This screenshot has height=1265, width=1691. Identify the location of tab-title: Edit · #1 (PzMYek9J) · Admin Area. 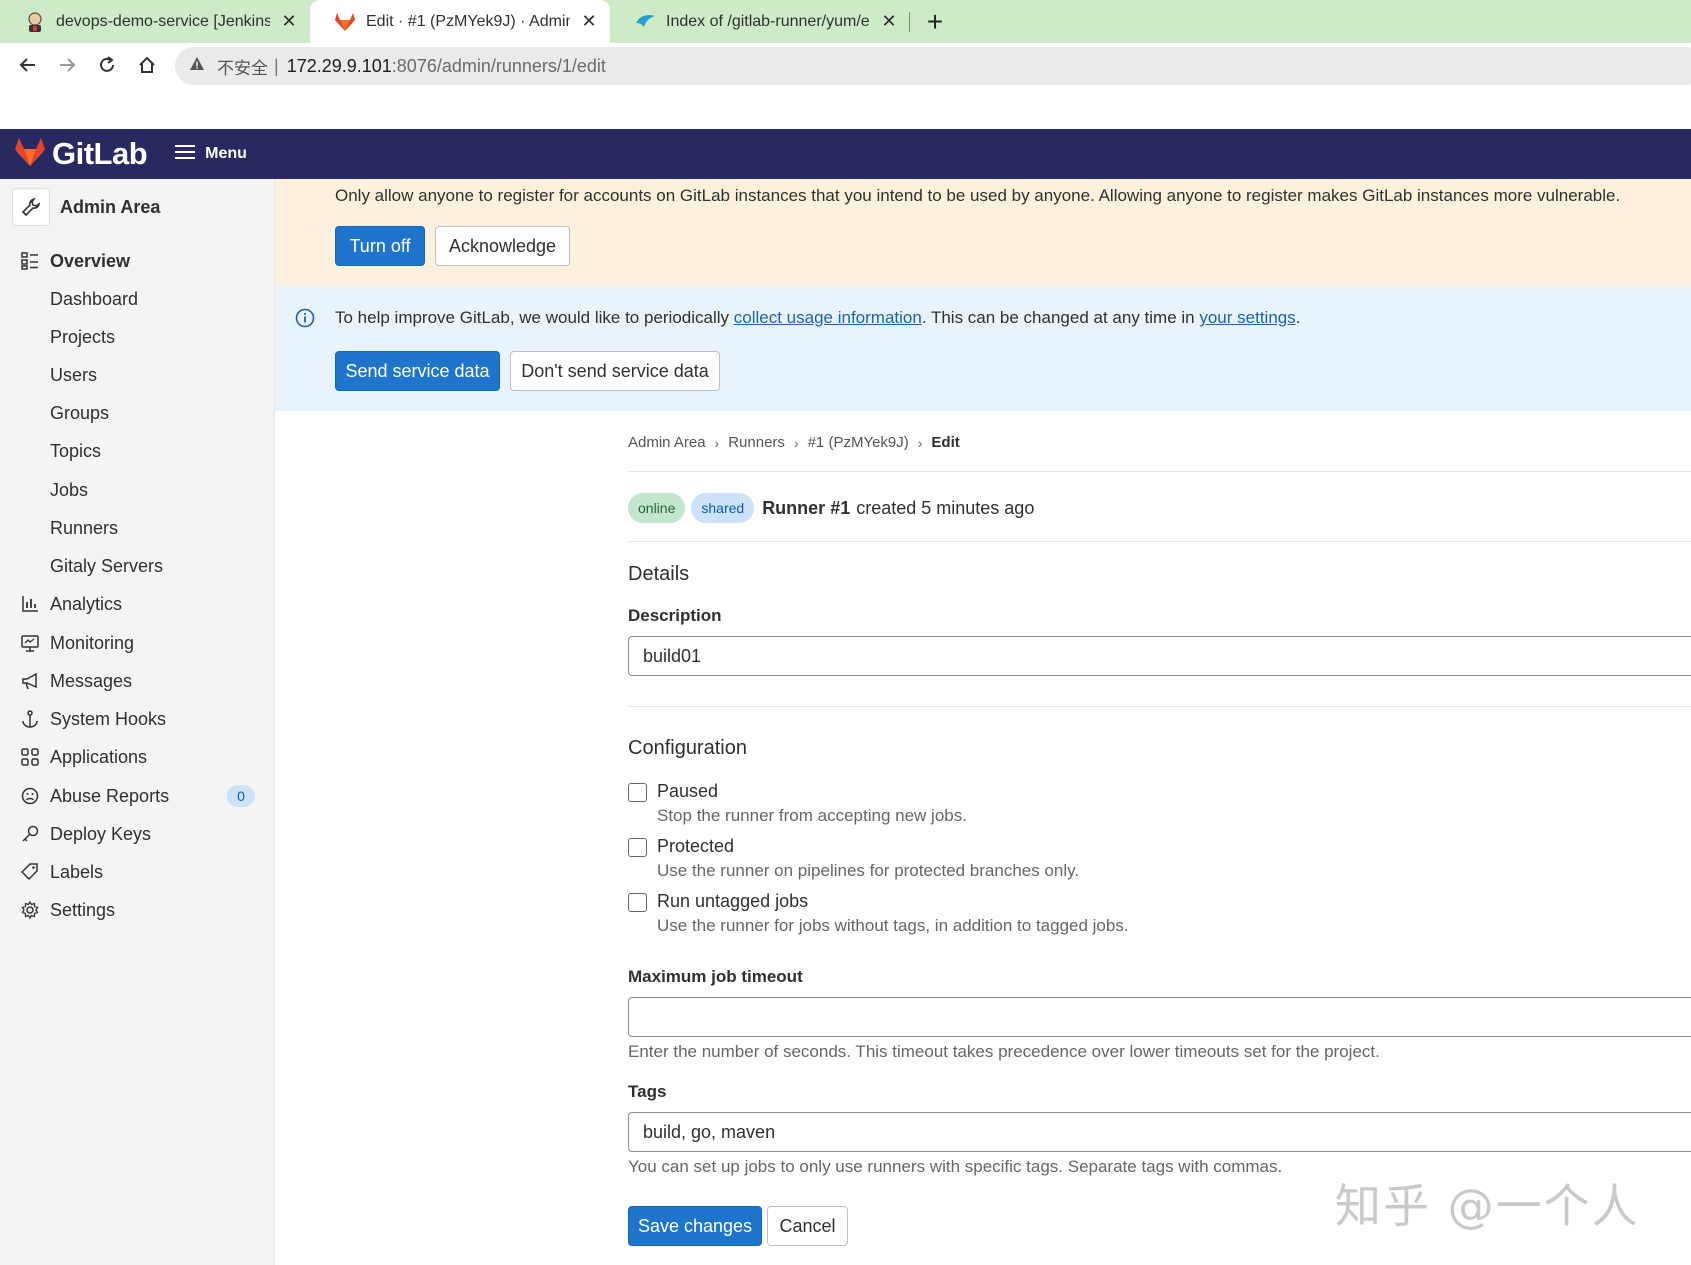
(468, 21).